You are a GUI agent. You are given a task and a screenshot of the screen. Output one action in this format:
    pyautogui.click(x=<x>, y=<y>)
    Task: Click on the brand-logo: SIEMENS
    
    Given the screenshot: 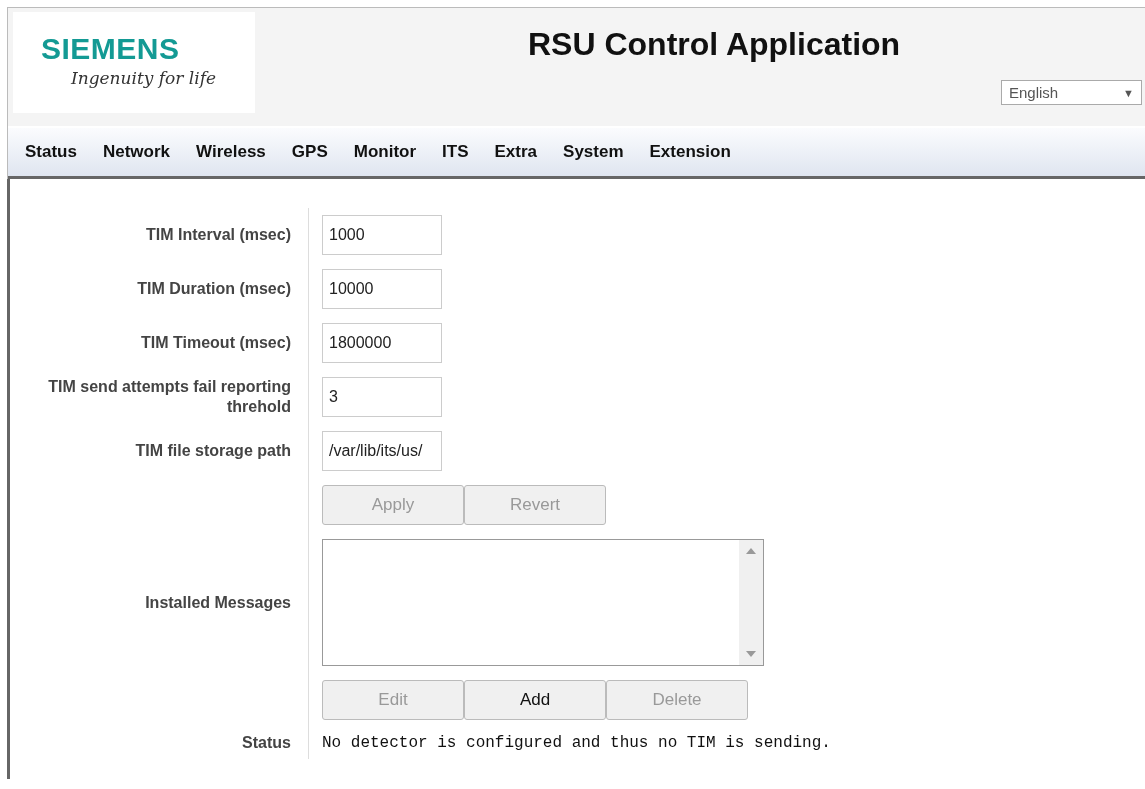 What is the action you would take?
    pyautogui.click(x=110, y=49)
    